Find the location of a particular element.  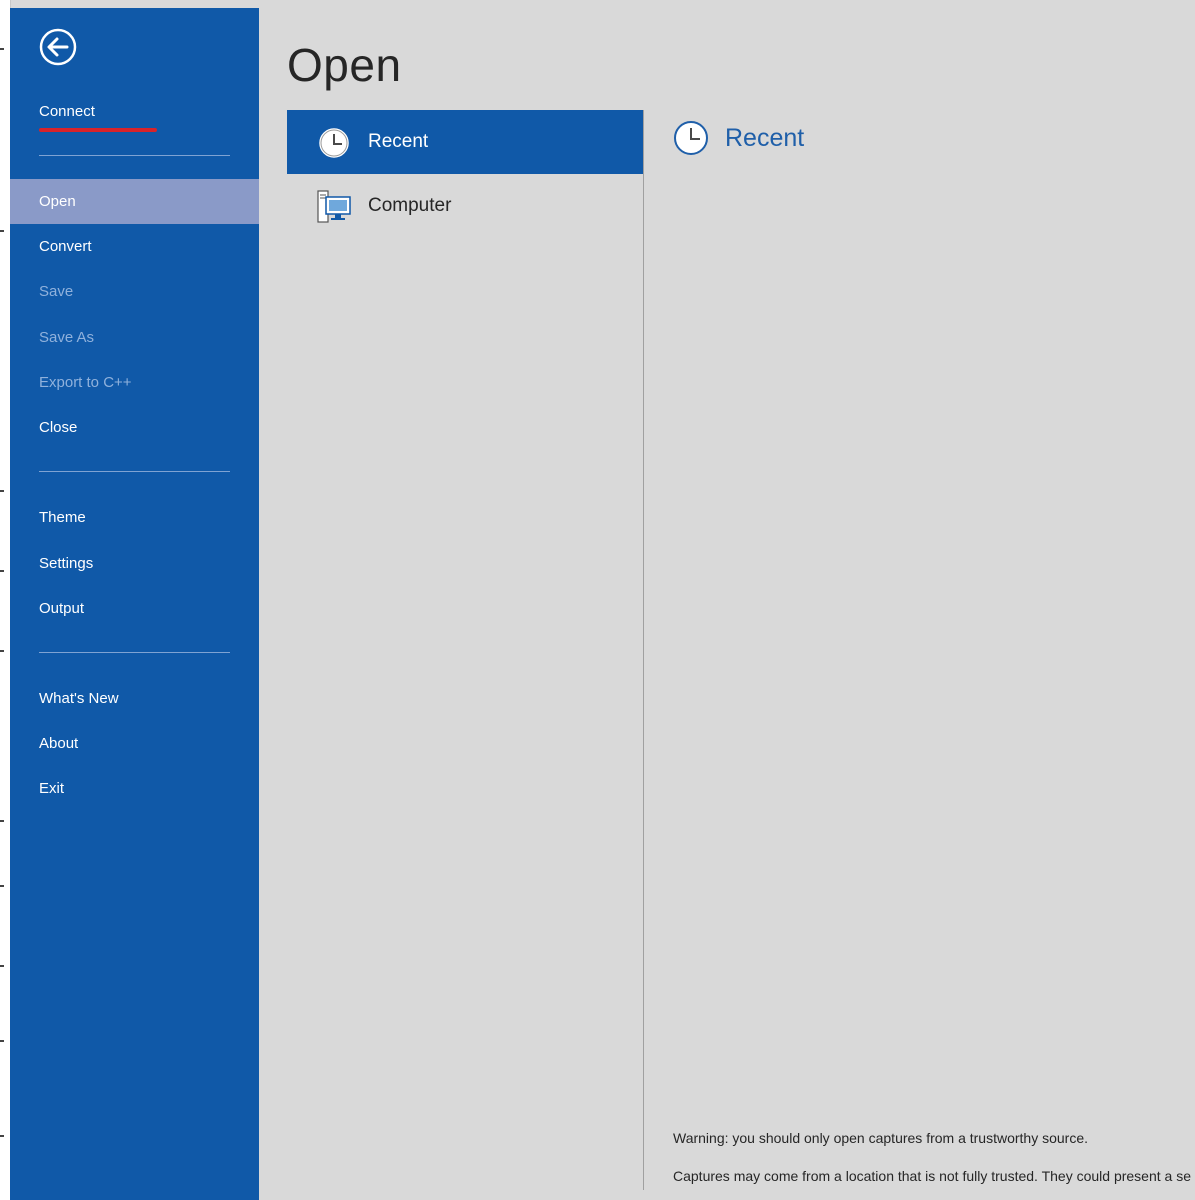

nav-convert: Convert is located at coordinates (134, 246).